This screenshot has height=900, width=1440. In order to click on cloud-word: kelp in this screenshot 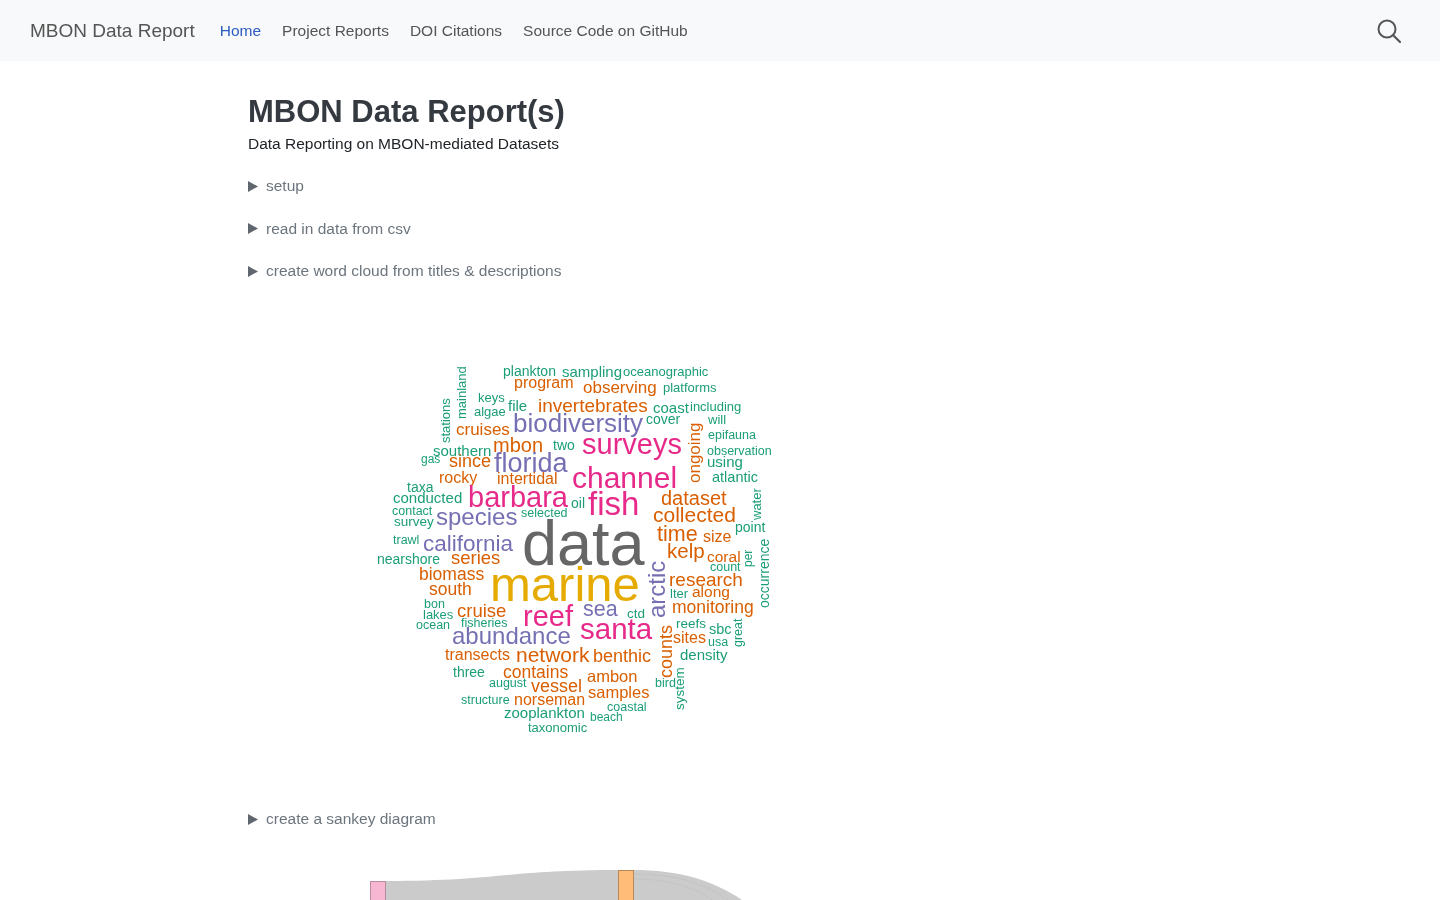, I will do `click(686, 552)`.